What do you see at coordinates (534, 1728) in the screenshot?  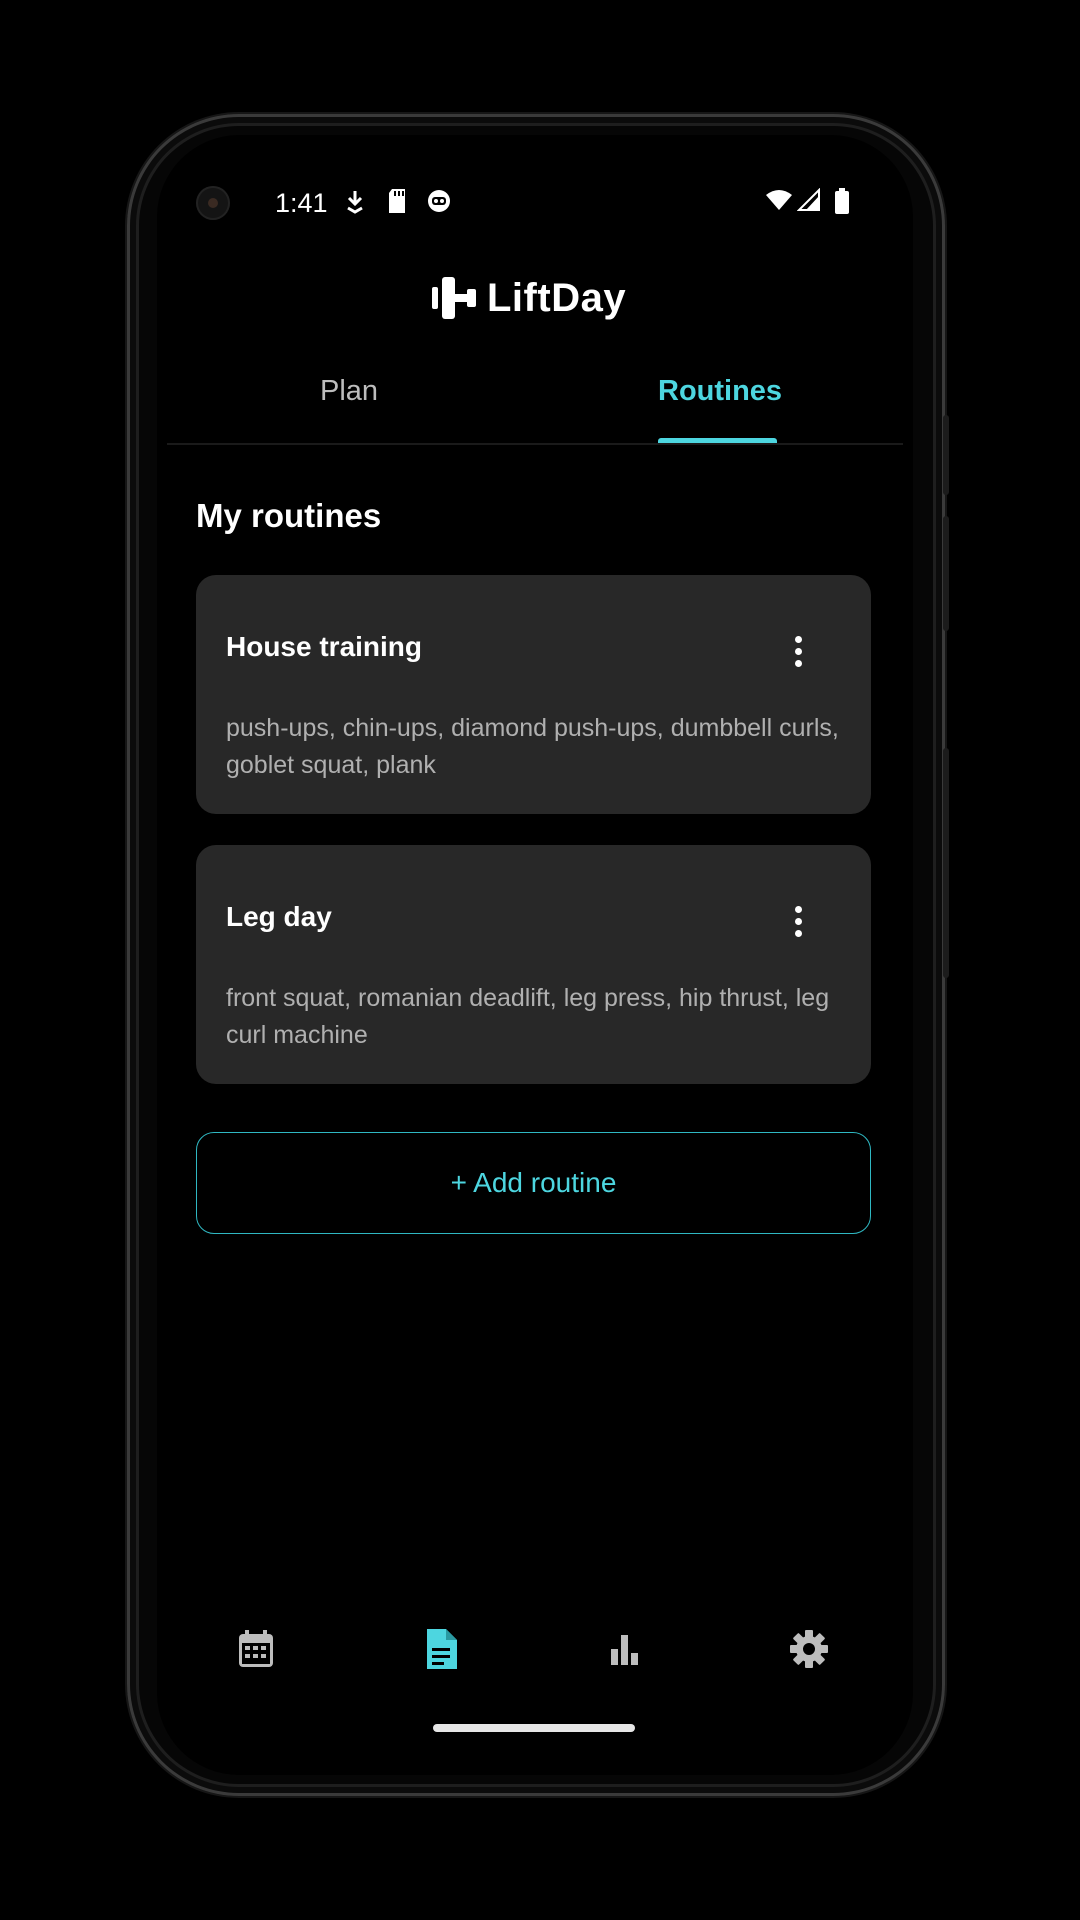 I see `home-indicator` at bounding box center [534, 1728].